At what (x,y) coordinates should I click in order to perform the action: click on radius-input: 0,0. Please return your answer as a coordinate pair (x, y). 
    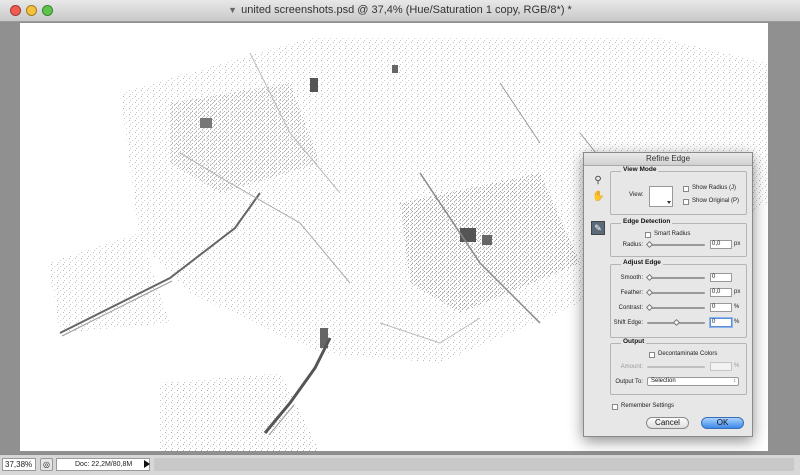
    Looking at the image, I should click on (721, 244).